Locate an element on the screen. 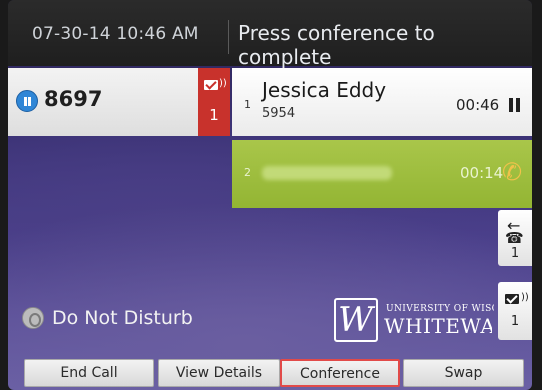 The image size is (542, 390). call-session-1: 1 Jessica Eddy 5954 00:46 is located at coordinates (382, 102).